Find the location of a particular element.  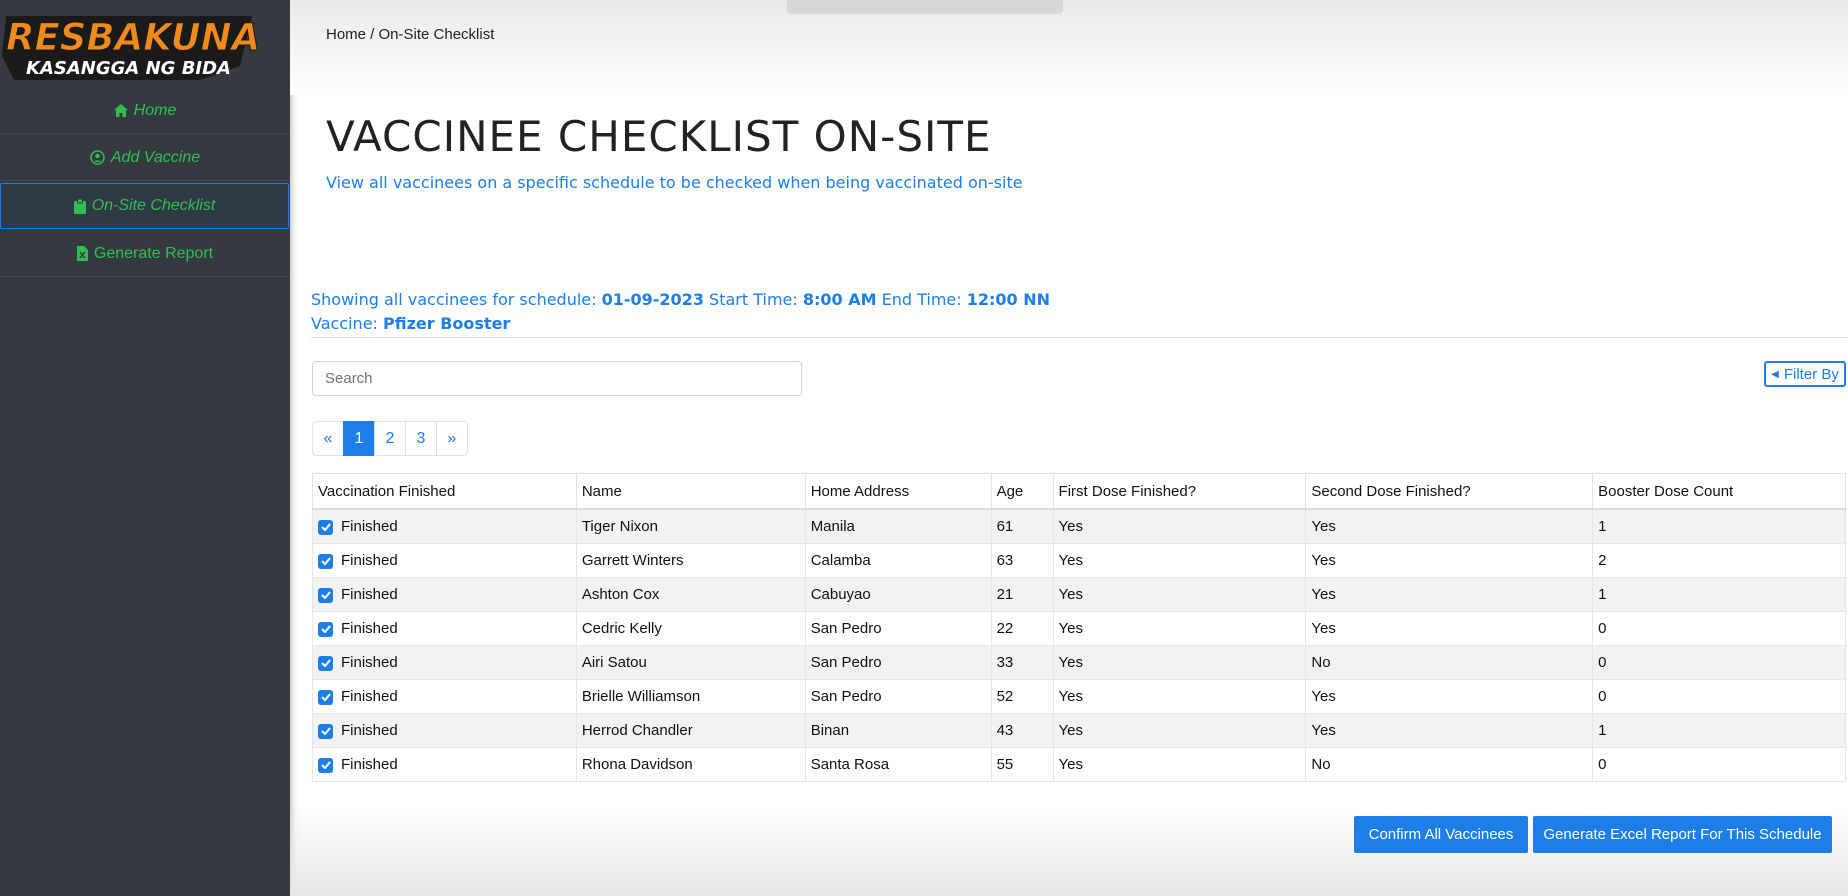

column-header: Age is located at coordinates (1022, 491).